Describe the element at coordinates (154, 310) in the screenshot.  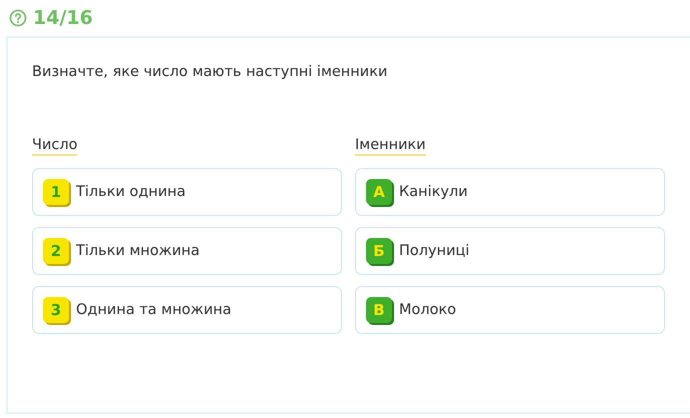
I see `option-label: Однина та множина` at that location.